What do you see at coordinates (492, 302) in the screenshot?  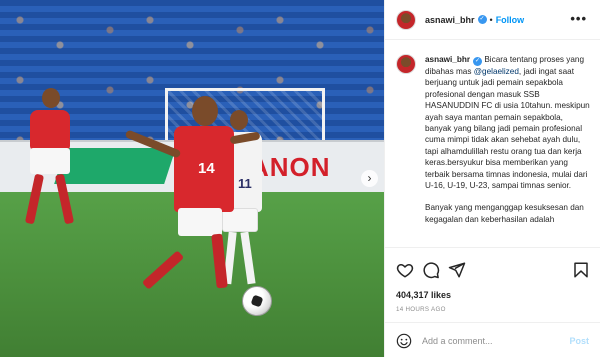 I see `post-actions: 404,317 likes 14 HOURS AGO Post` at bounding box center [492, 302].